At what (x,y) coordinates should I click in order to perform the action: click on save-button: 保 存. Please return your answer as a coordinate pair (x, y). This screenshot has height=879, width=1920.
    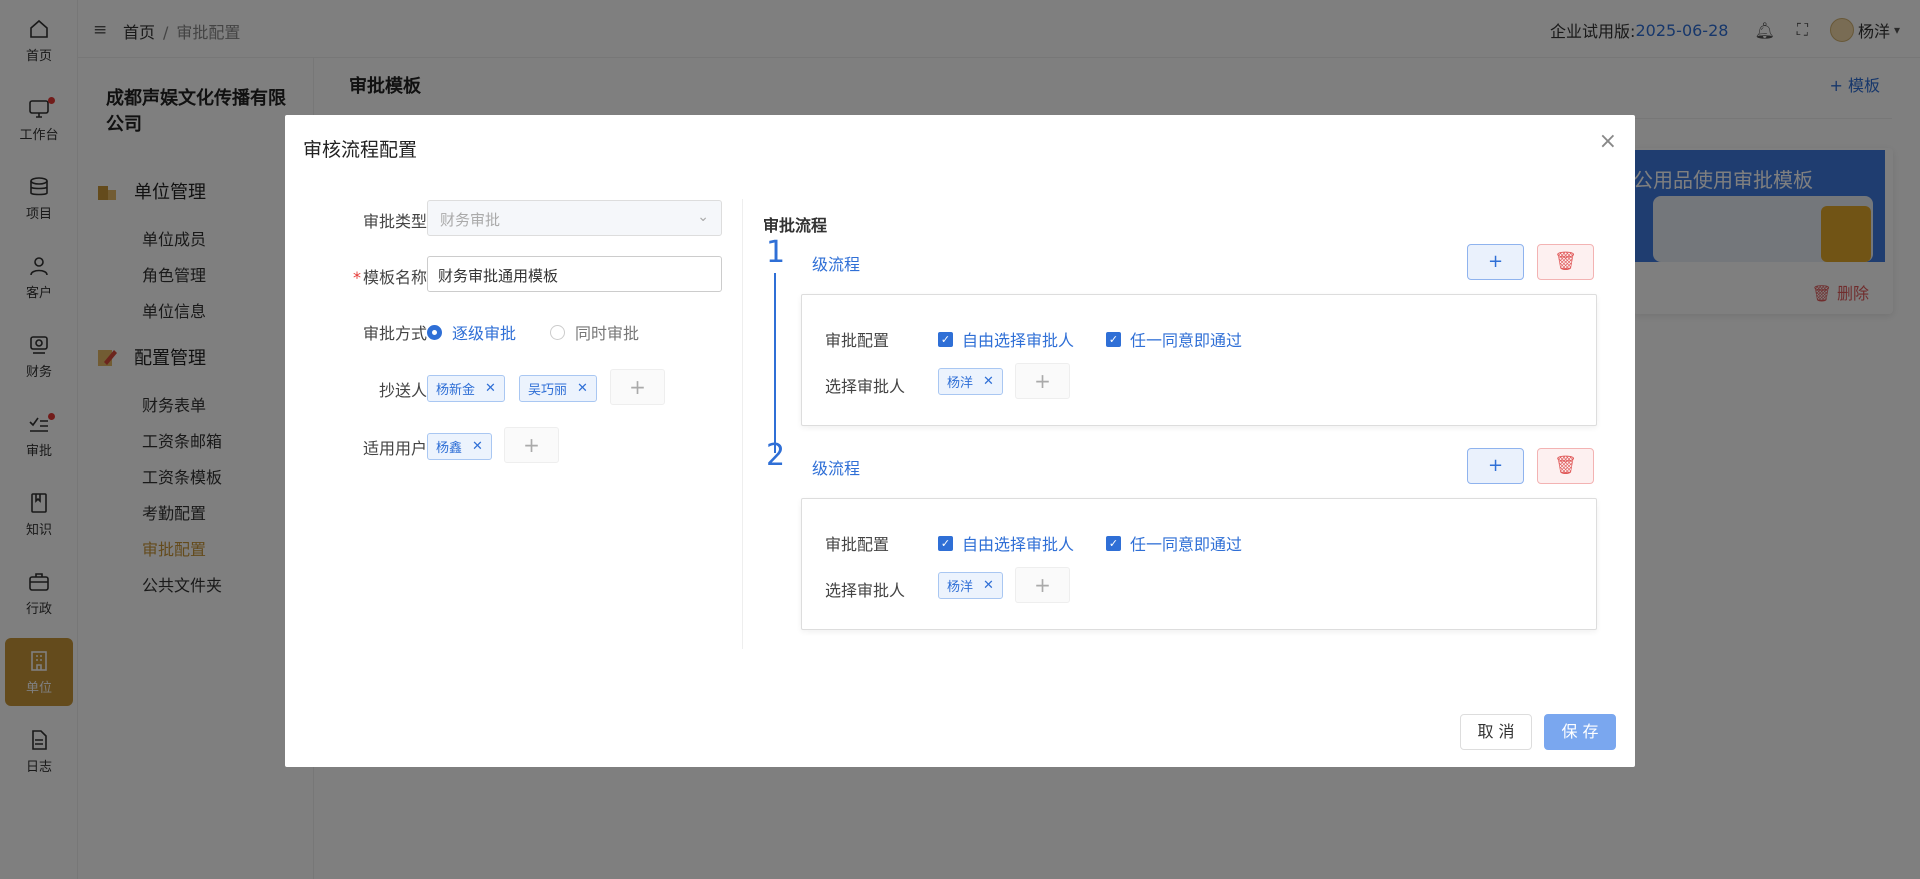
    Looking at the image, I should click on (1580, 732).